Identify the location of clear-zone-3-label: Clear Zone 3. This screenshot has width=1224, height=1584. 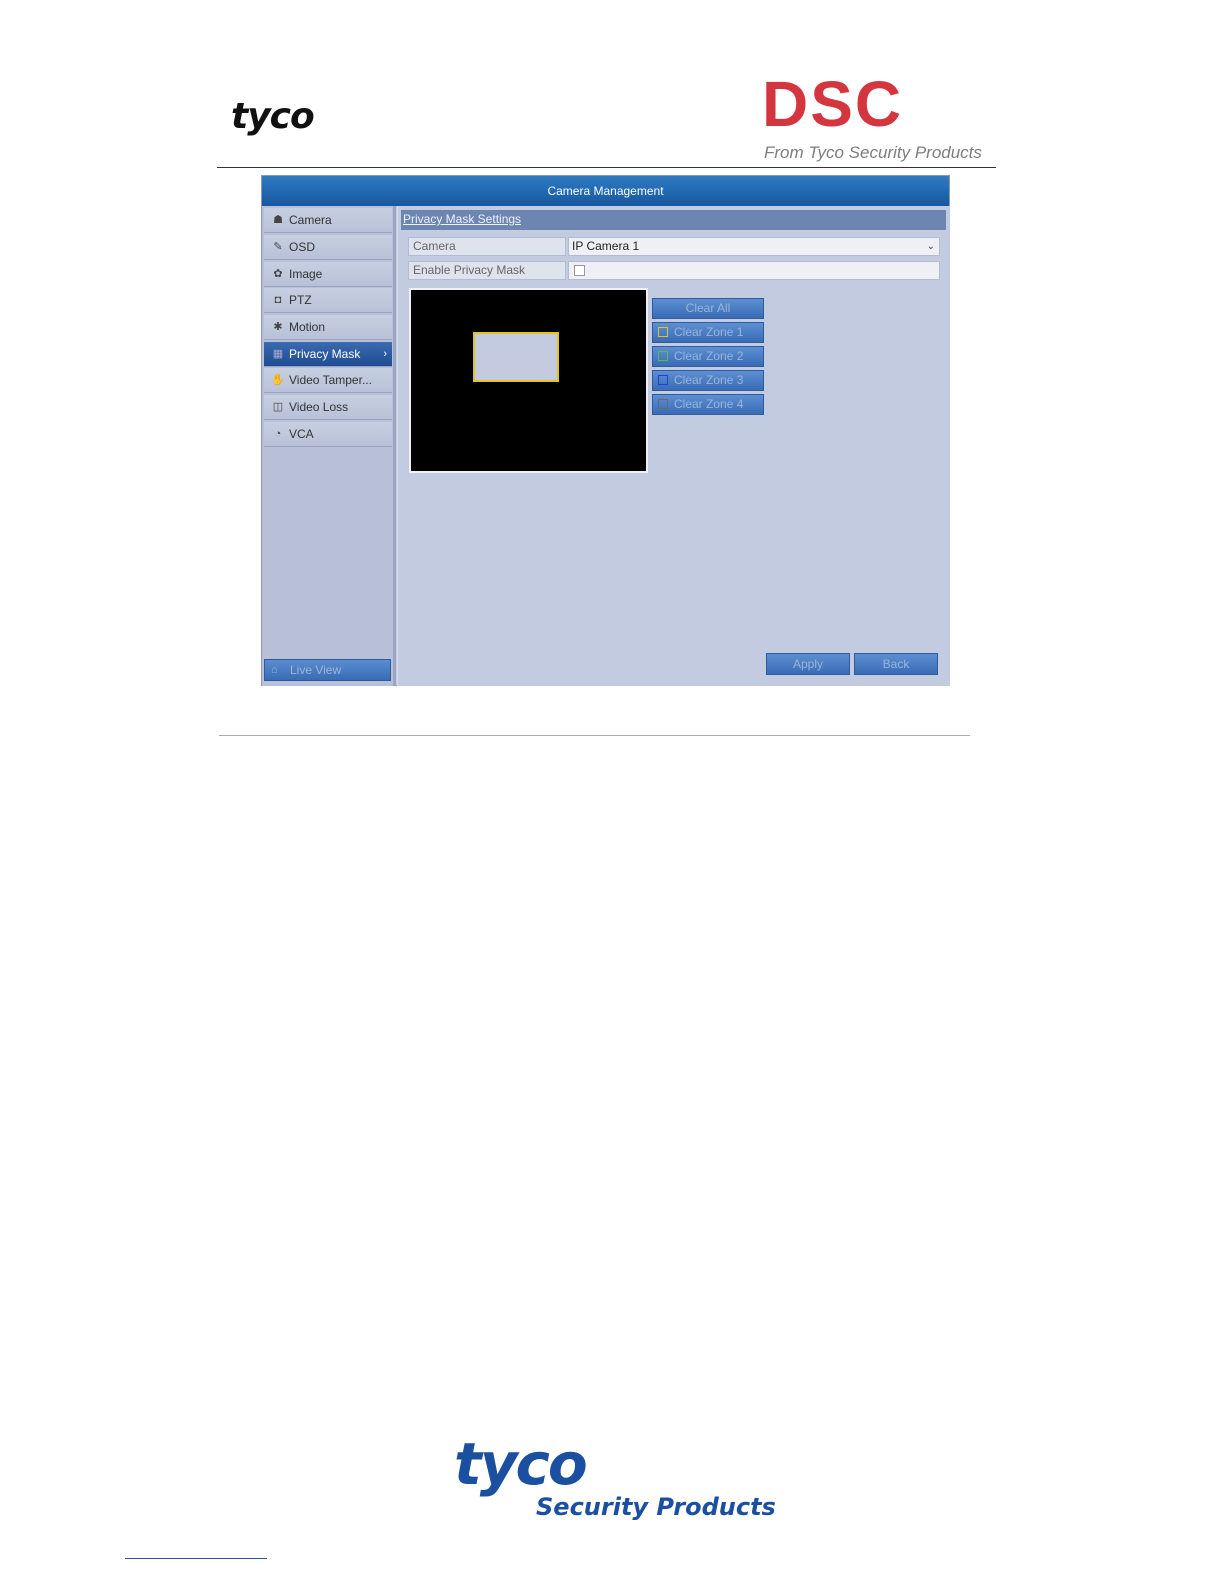
(709, 380).